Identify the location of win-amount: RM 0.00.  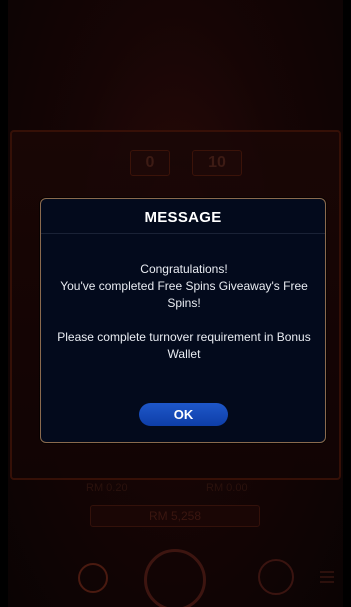
(227, 488).